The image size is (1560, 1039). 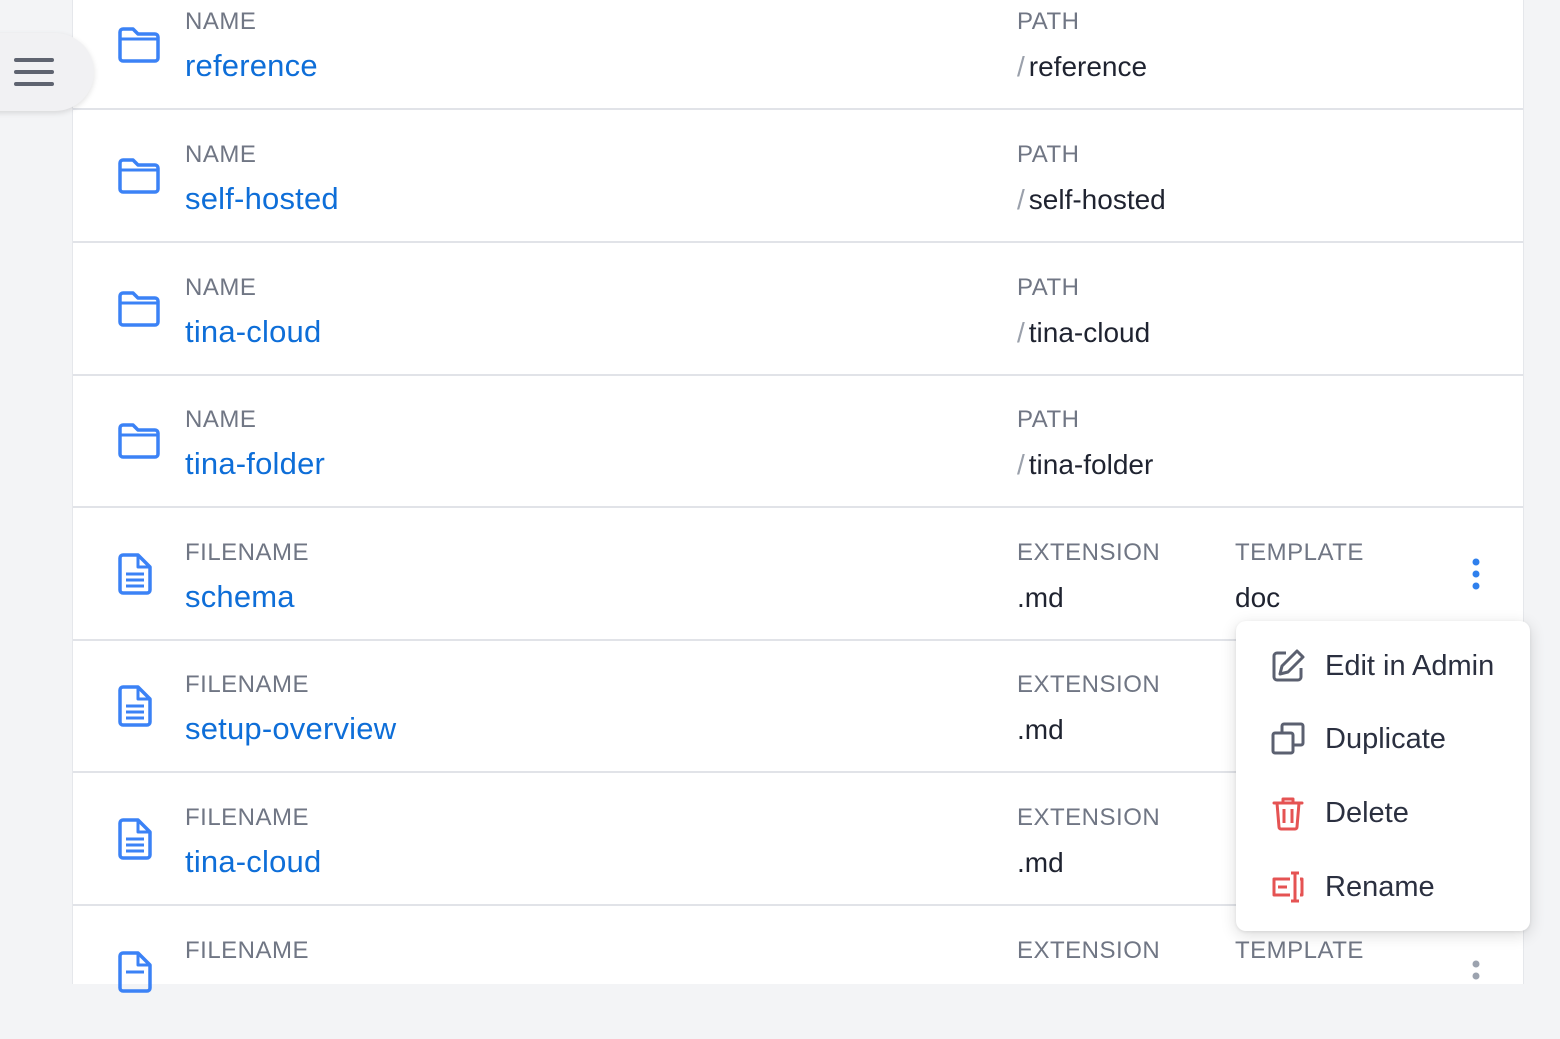 What do you see at coordinates (1084, 332) in the screenshot?
I see `path-value: / tina-cloud` at bounding box center [1084, 332].